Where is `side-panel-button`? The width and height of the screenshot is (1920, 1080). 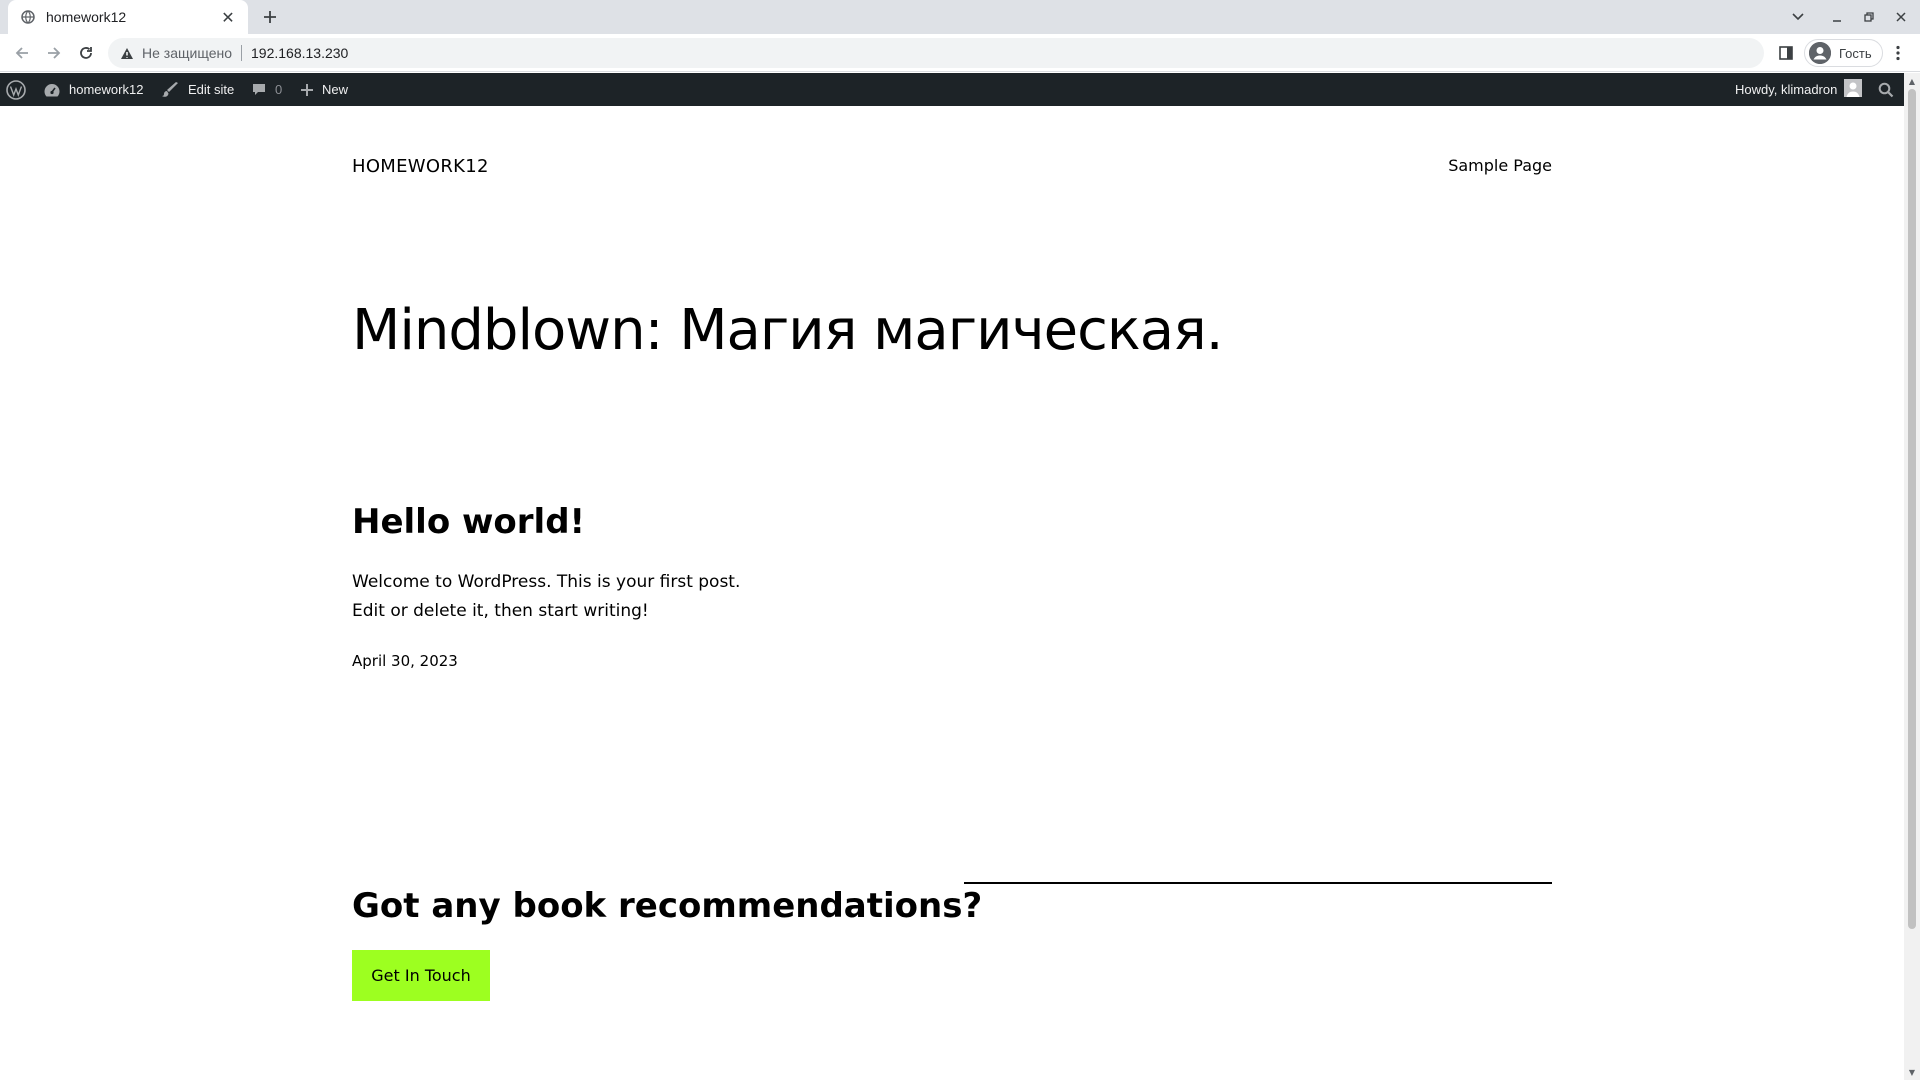
side-panel-button is located at coordinates (1786, 53).